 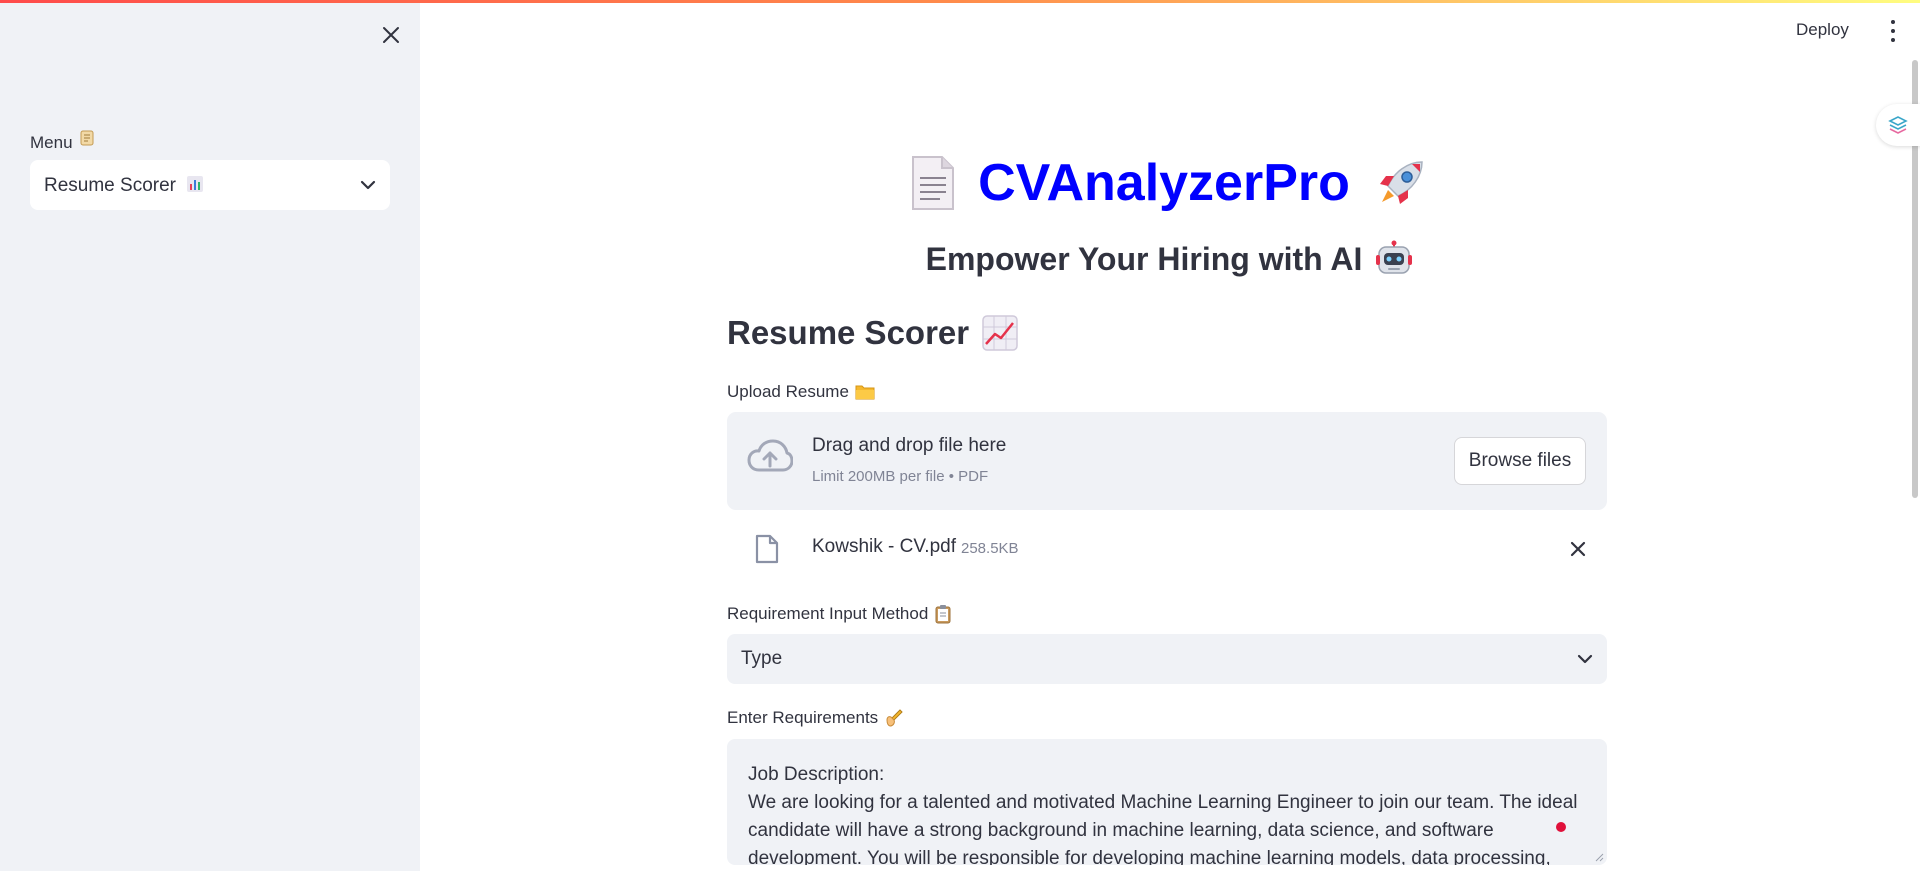 I want to click on upload-label: Upload Resume, so click(x=801, y=392).